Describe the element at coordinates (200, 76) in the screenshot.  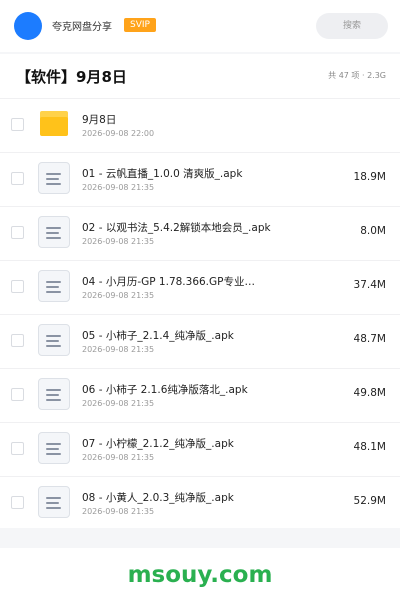
I see `title-bar: 【软件】9月8日 共 47 项 · 2.3G` at that location.